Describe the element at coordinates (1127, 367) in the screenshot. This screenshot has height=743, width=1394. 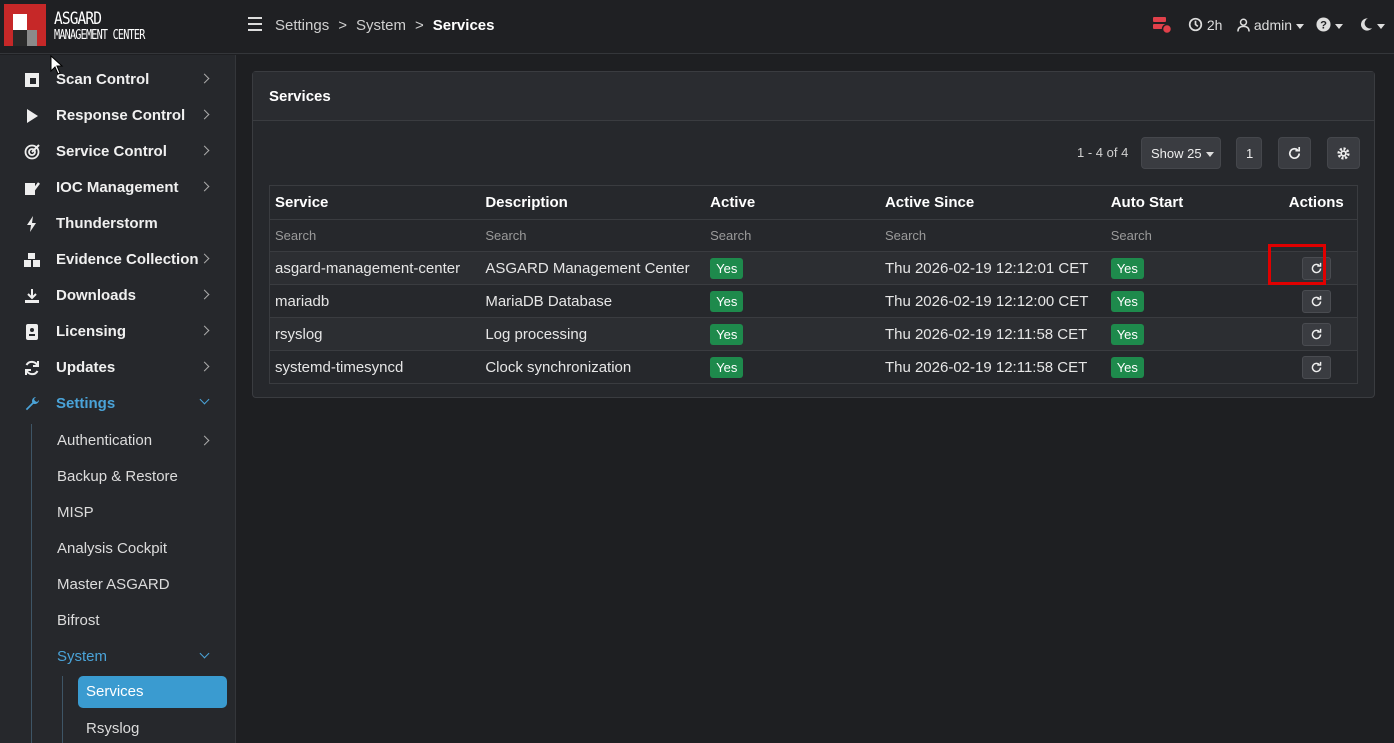
I see `auto-start-badge: Yes` at that location.